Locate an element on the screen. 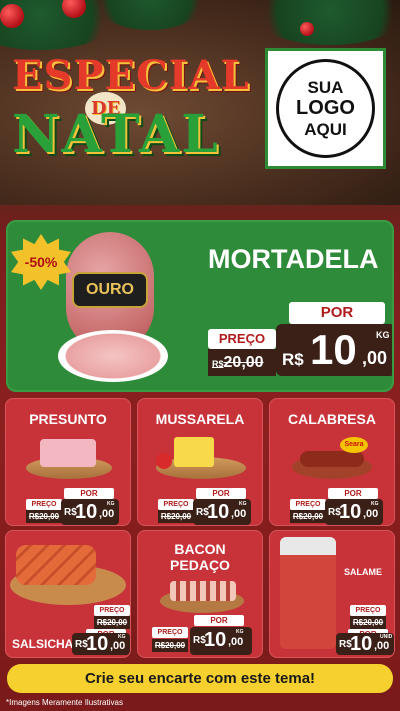 Image resolution: width=400 pixels, height=711 pixels. brand-logo: Seara is located at coordinates (354, 445).